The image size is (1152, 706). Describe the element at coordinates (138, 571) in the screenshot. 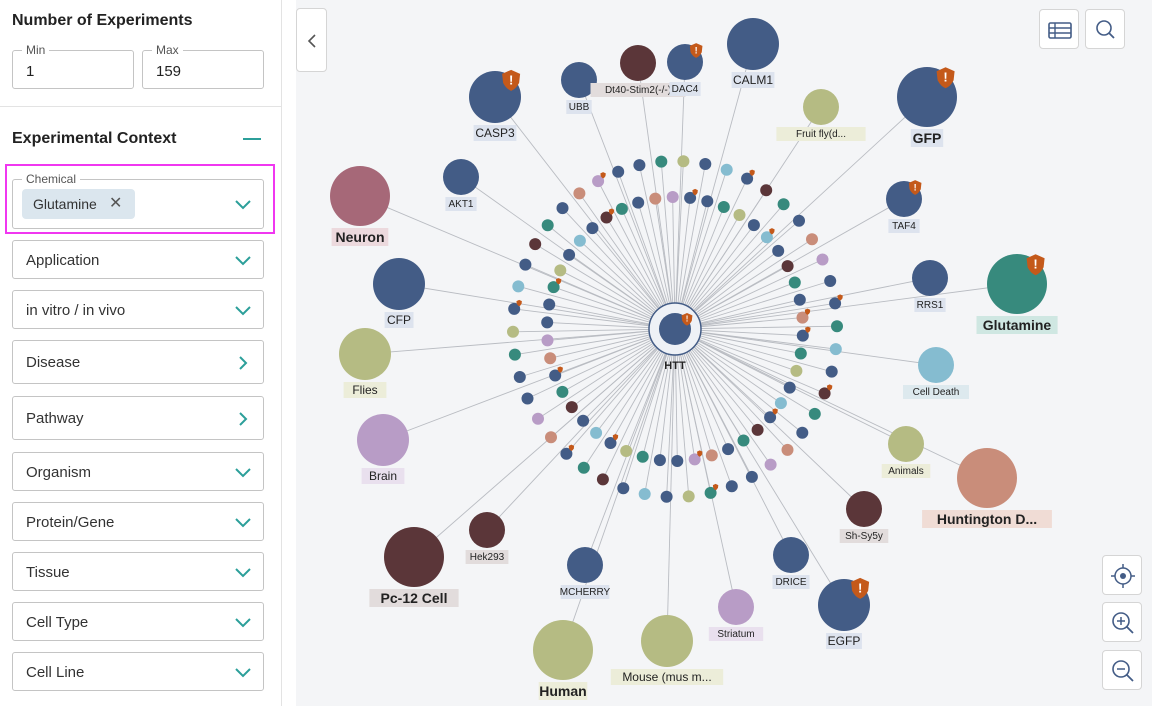

I see `filter-tissue: Tissue` at that location.